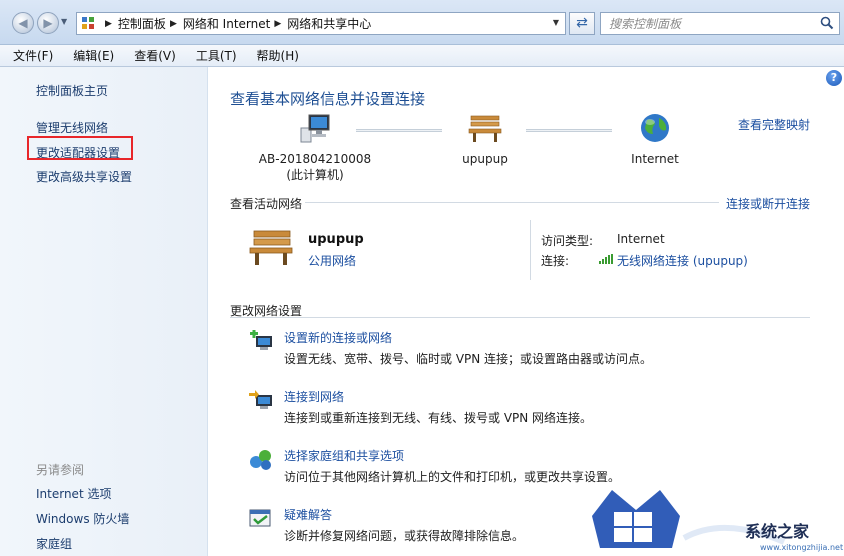 The height and width of the screenshot is (556, 844). I want to click on map-node-network: upupup, so click(485, 139).